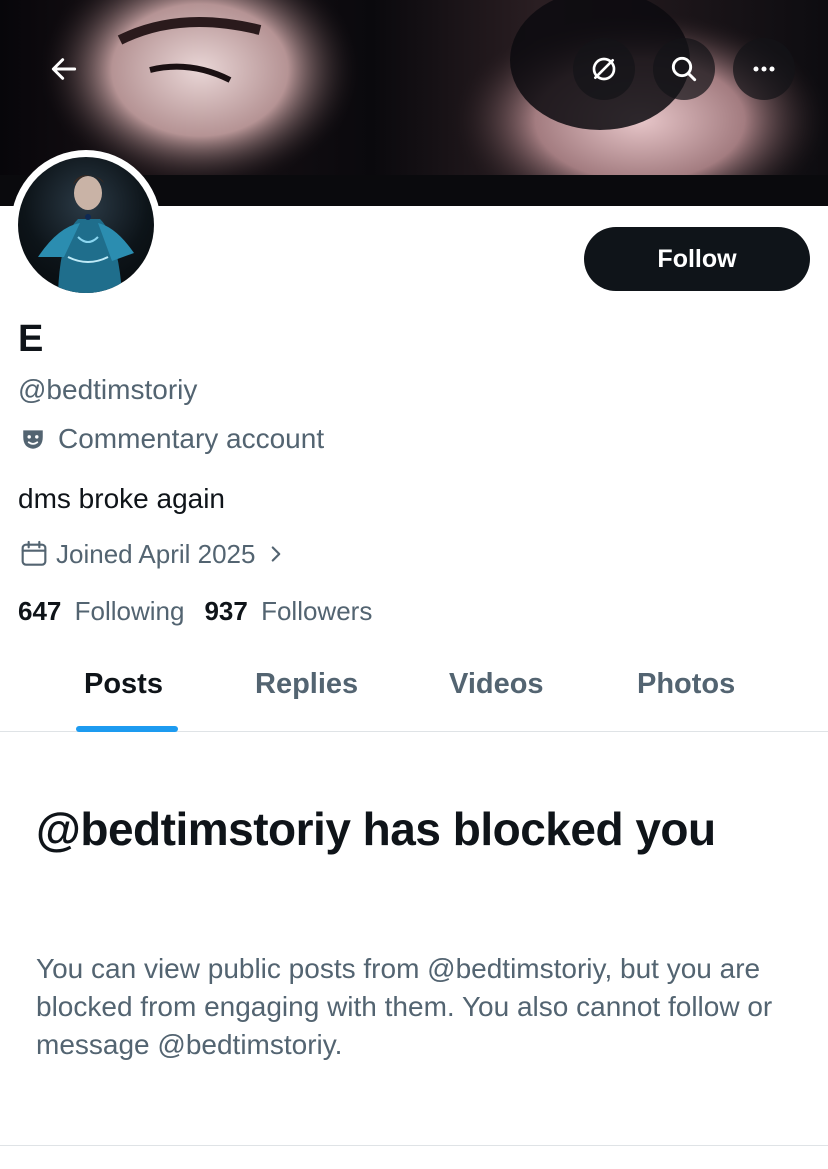 This screenshot has width=828, height=1169. I want to click on display-name: E, so click(31, 339).